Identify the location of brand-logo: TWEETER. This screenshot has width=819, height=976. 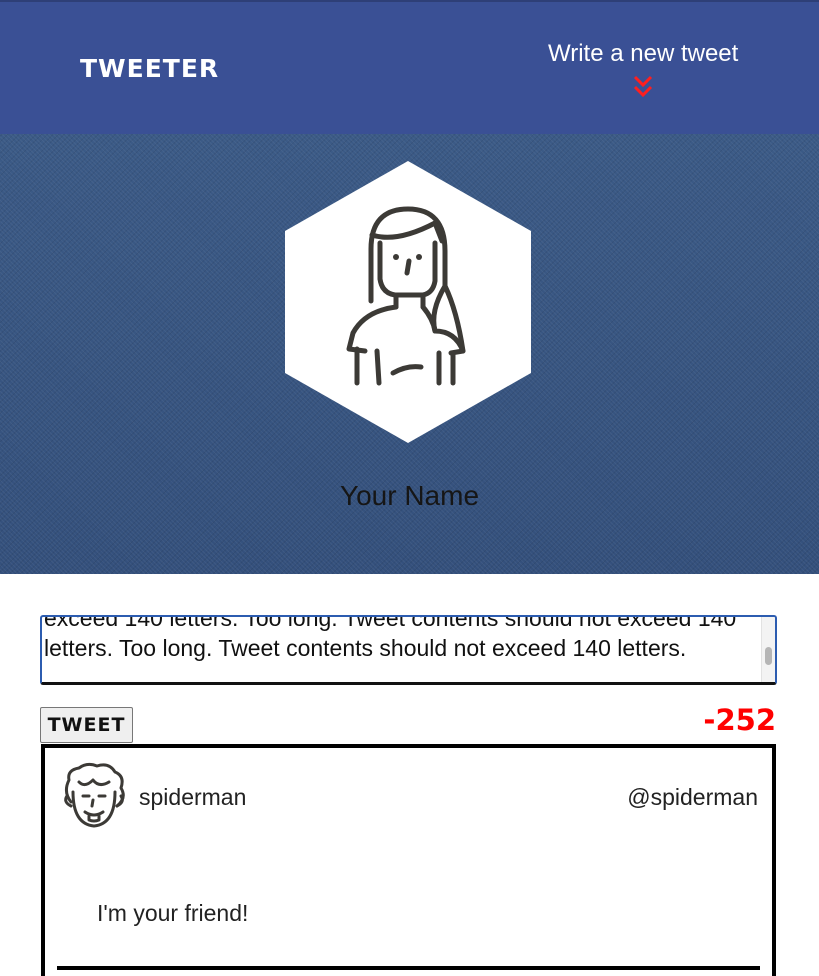
(149, 68).